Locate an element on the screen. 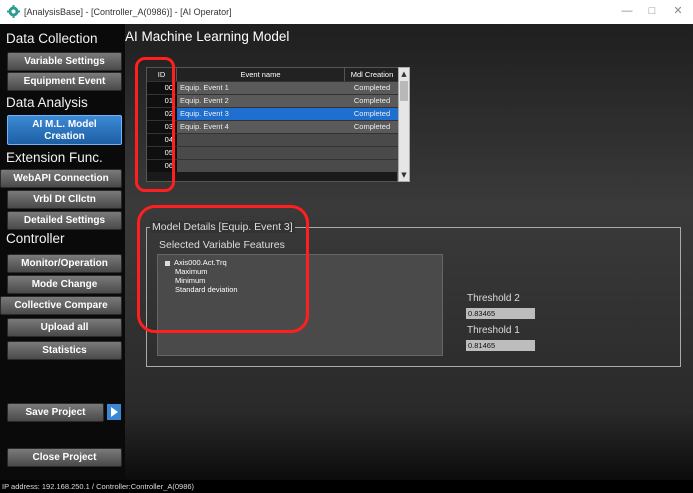 Image resolution: width=693 pixels, height=493 pixels. table-row: 03 Equip. Event 4 Completed is located at coordinates (273, 126).